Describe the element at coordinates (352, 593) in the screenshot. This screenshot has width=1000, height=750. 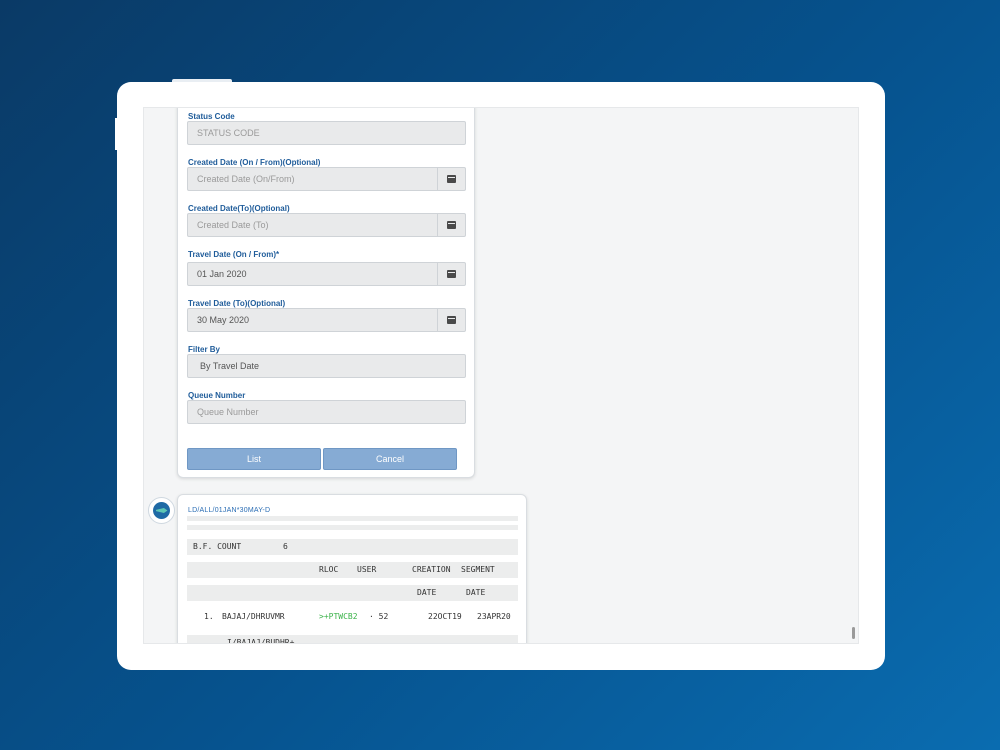
I see `table-subheader-row: DATE DATE` at that location.